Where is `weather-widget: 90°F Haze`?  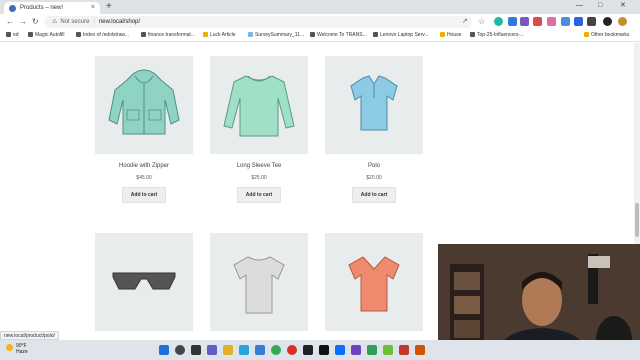 weather-widget: 90°F Haze is located at coordinates (17, 349).